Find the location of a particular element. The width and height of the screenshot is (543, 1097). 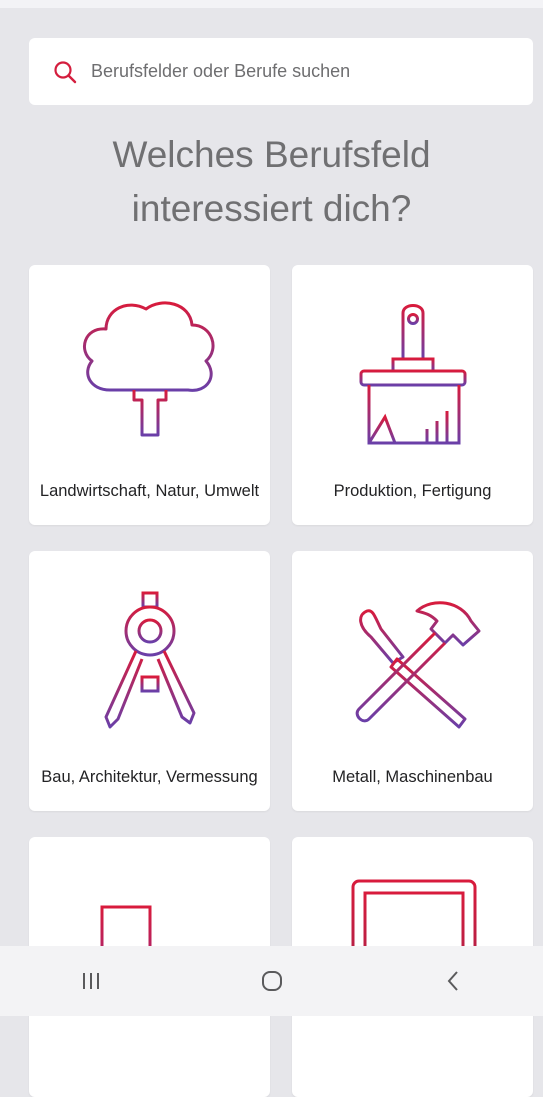

back-chevron-icon is located at coordinates (452, 981).